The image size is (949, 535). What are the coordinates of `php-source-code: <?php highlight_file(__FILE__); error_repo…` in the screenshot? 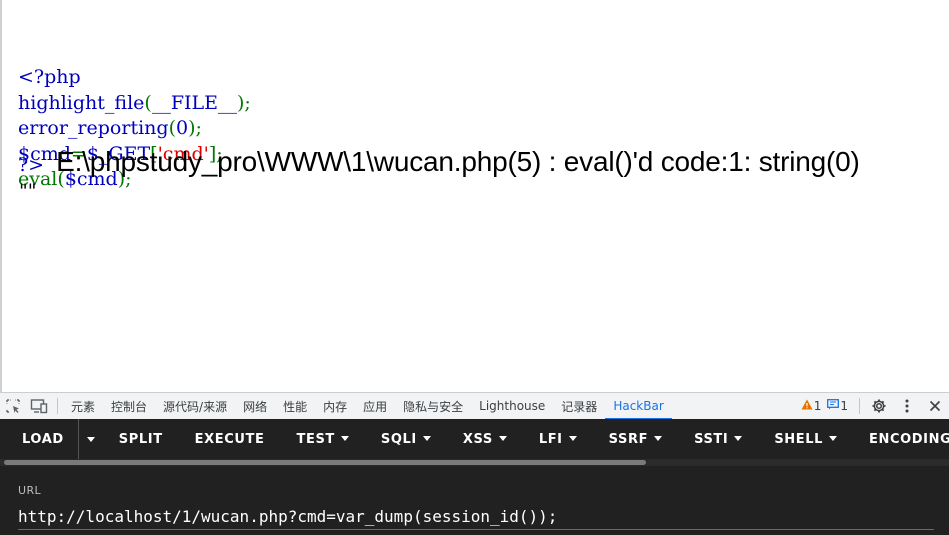 It's located at (134, 129).